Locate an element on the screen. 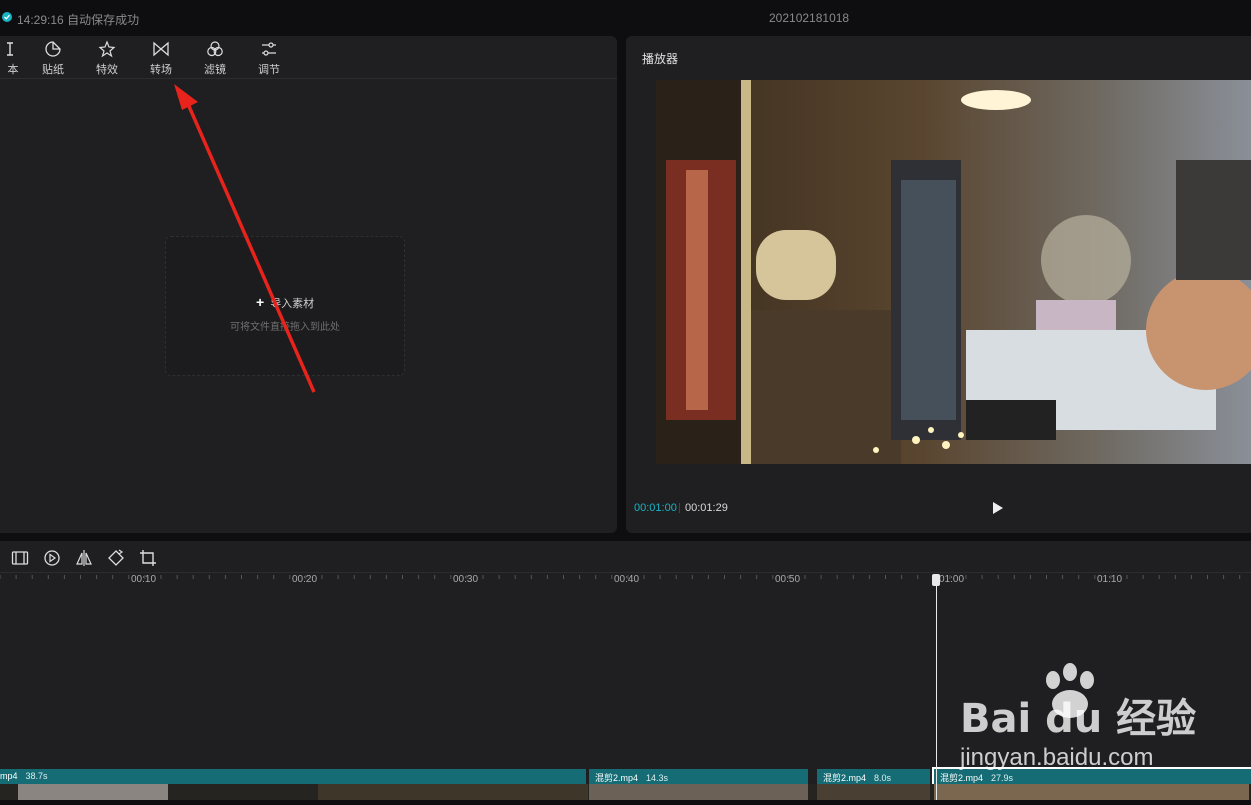 This screenshot has height=805, width=1251. ruler-label: 01:00 is located at coordinates (952, 579).